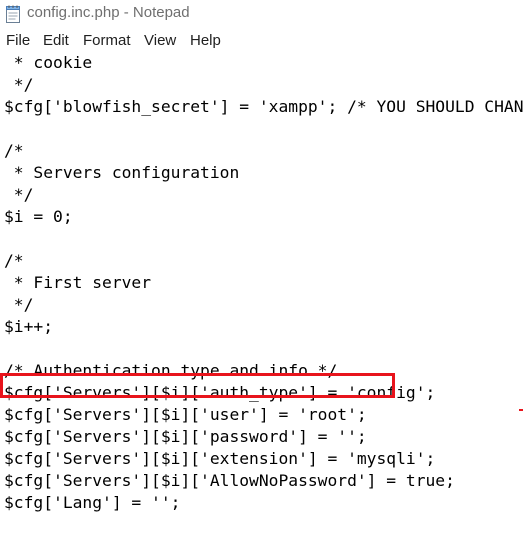 The height and width of the screenshot is (537, 532). I want to click on code-line-12: */, so click(19, 304).